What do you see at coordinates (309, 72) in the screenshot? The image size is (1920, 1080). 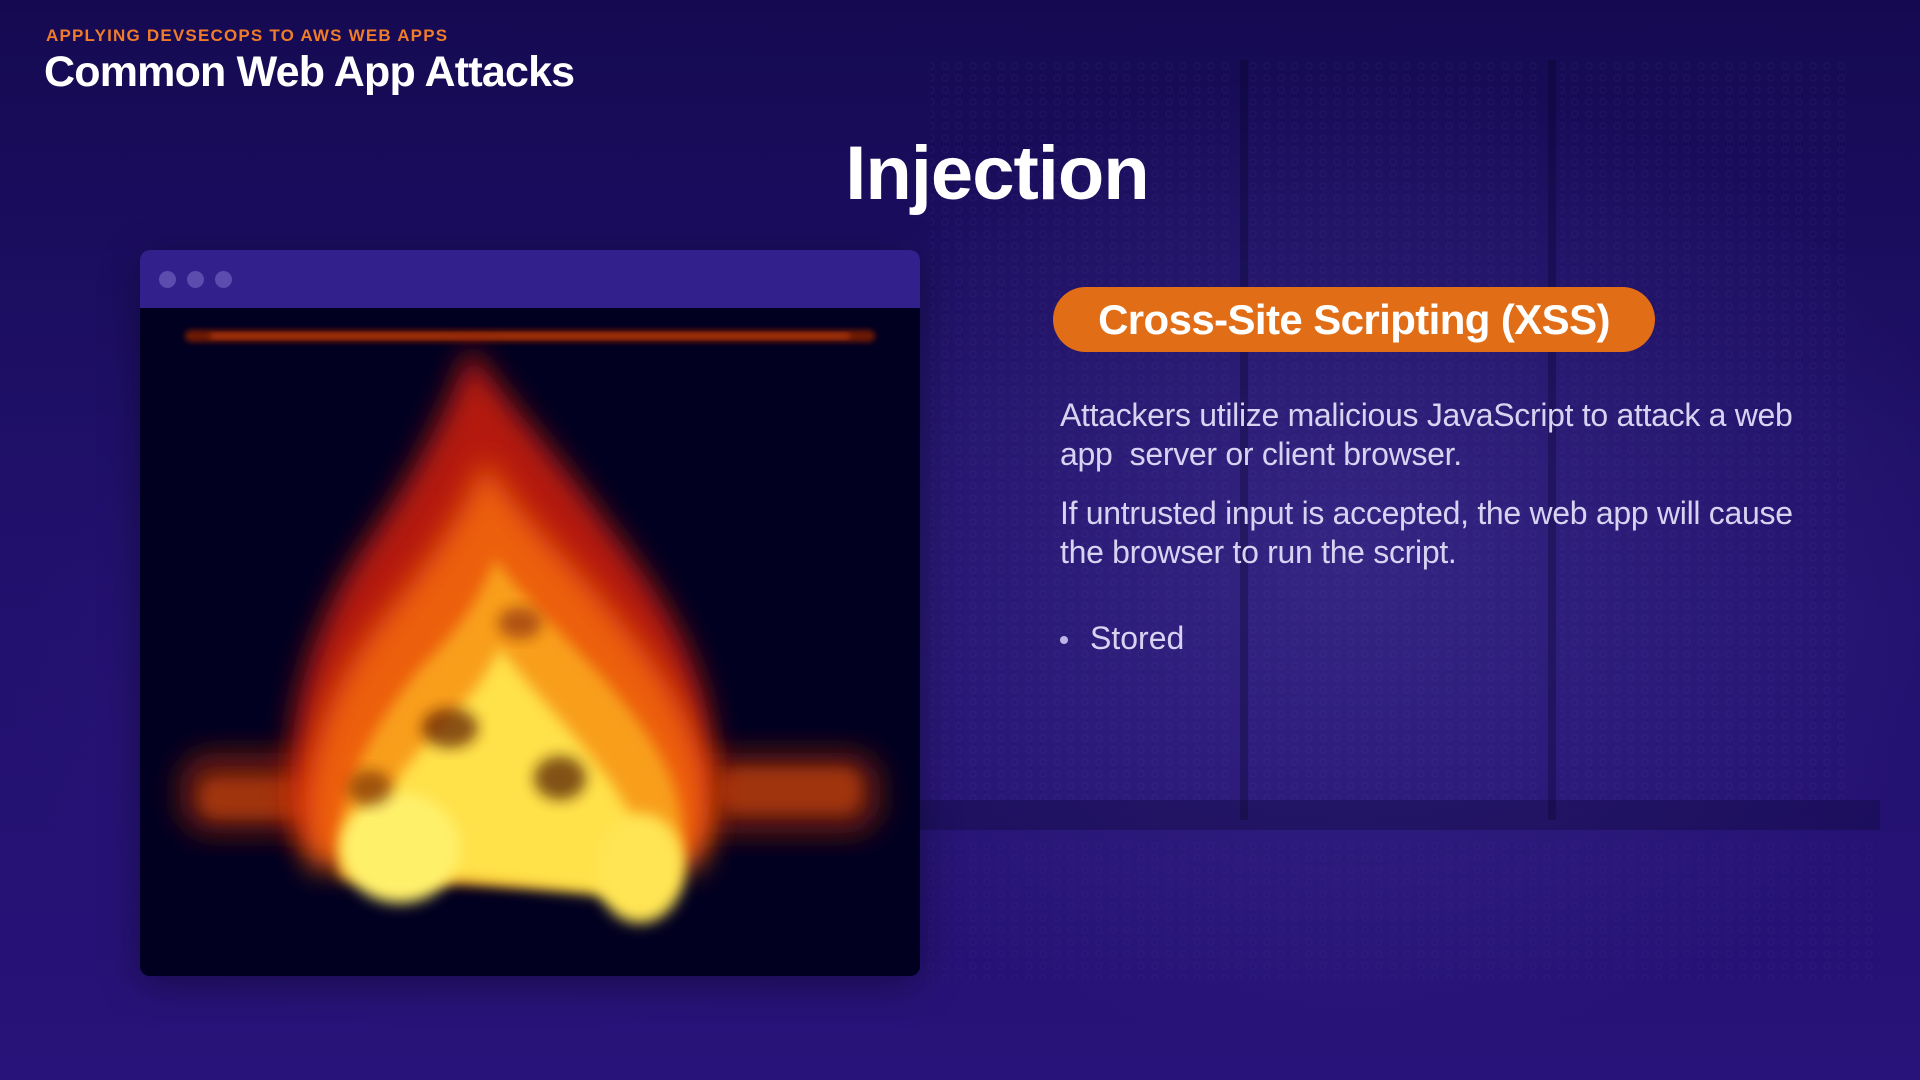 I see `deck-title: Common Web App Attacks` at bounding box center [309, 72].